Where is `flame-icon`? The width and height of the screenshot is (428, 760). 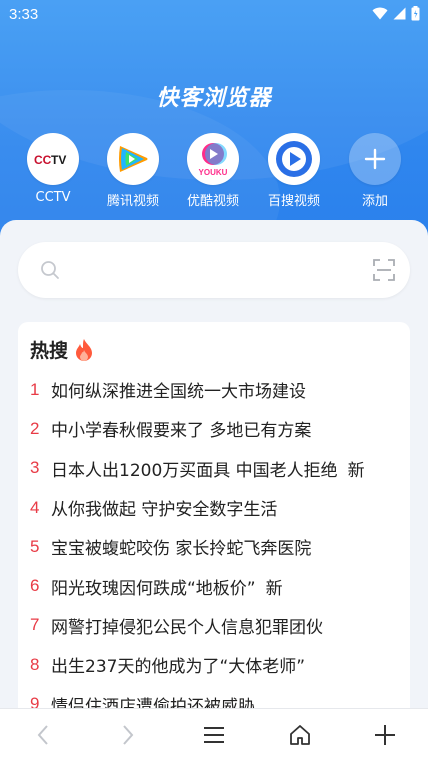 flame-icon is located at coordinates (84, 349).